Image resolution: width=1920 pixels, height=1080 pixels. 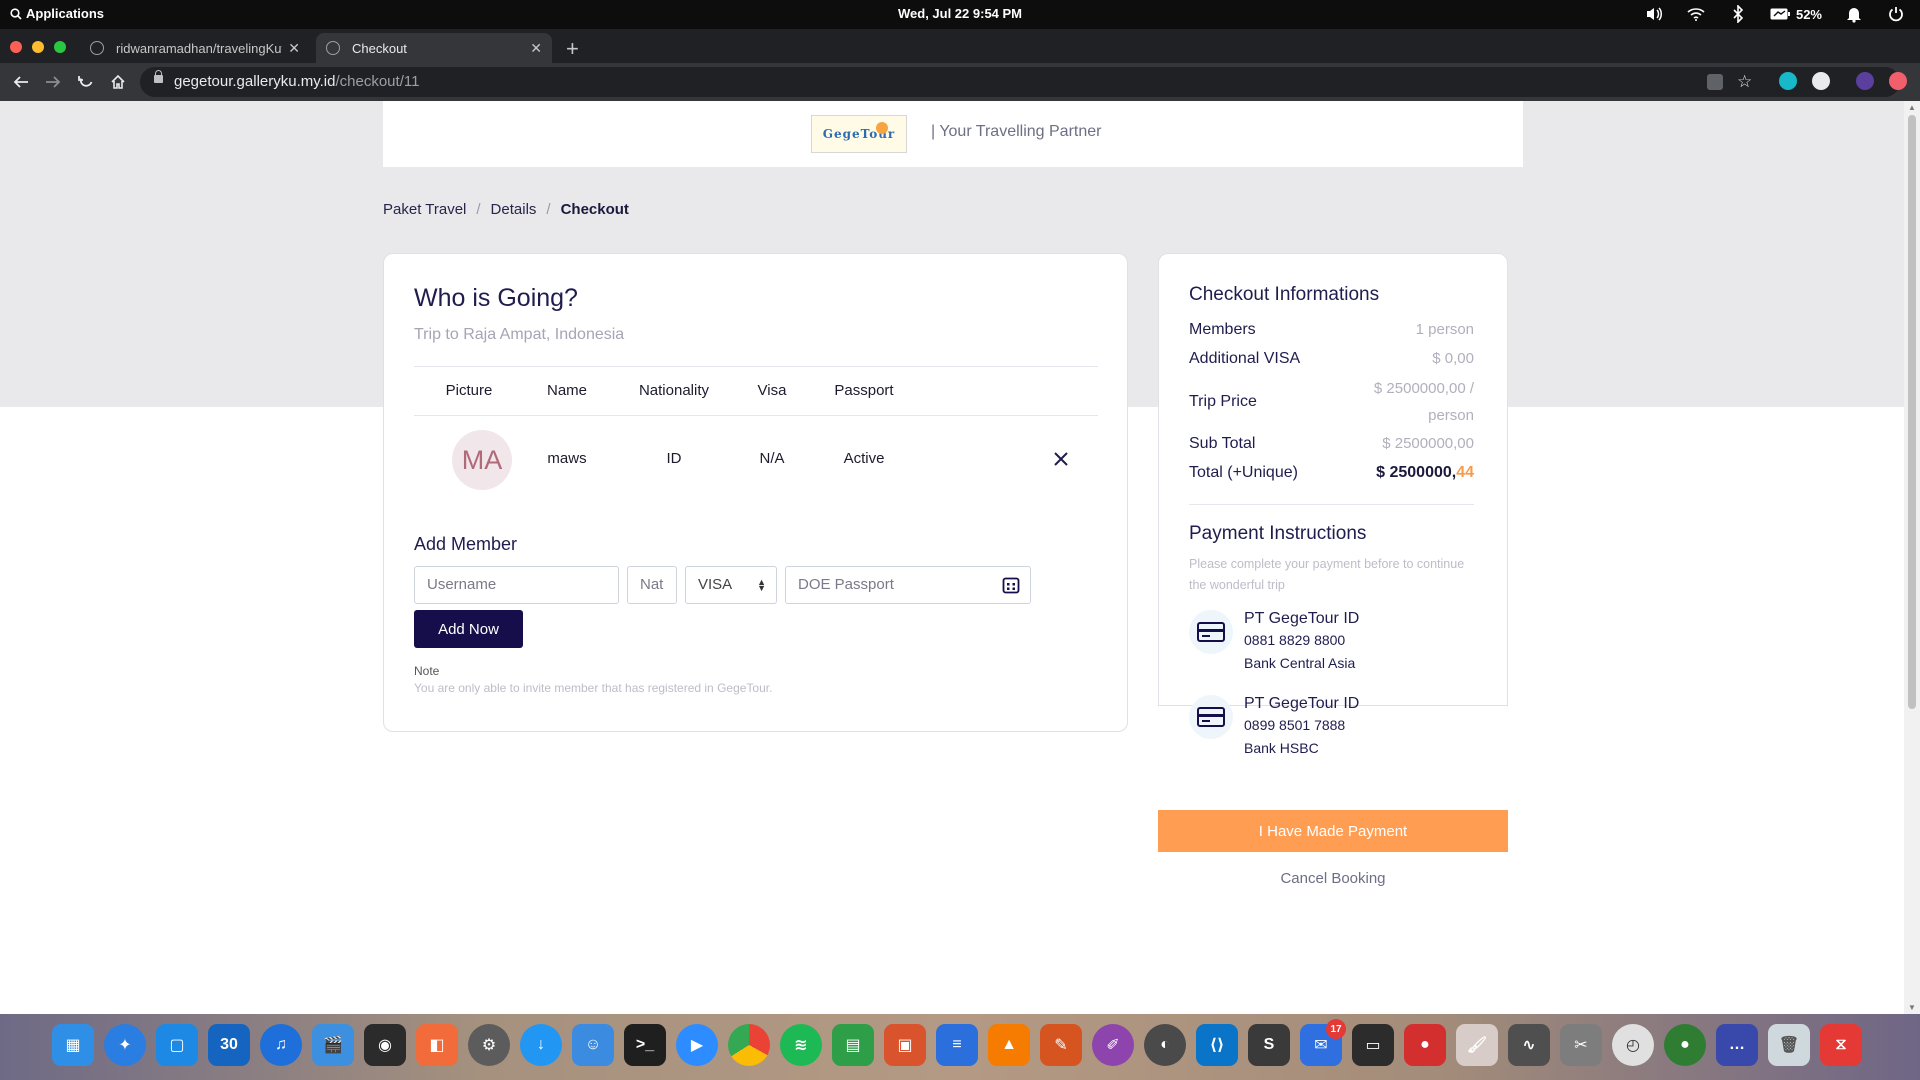 What do you see at coordinates (424, 209) in the screenshot?
I see `breadcrumb-paket-travel: Paket Travel` at bounding box center [424, 209].